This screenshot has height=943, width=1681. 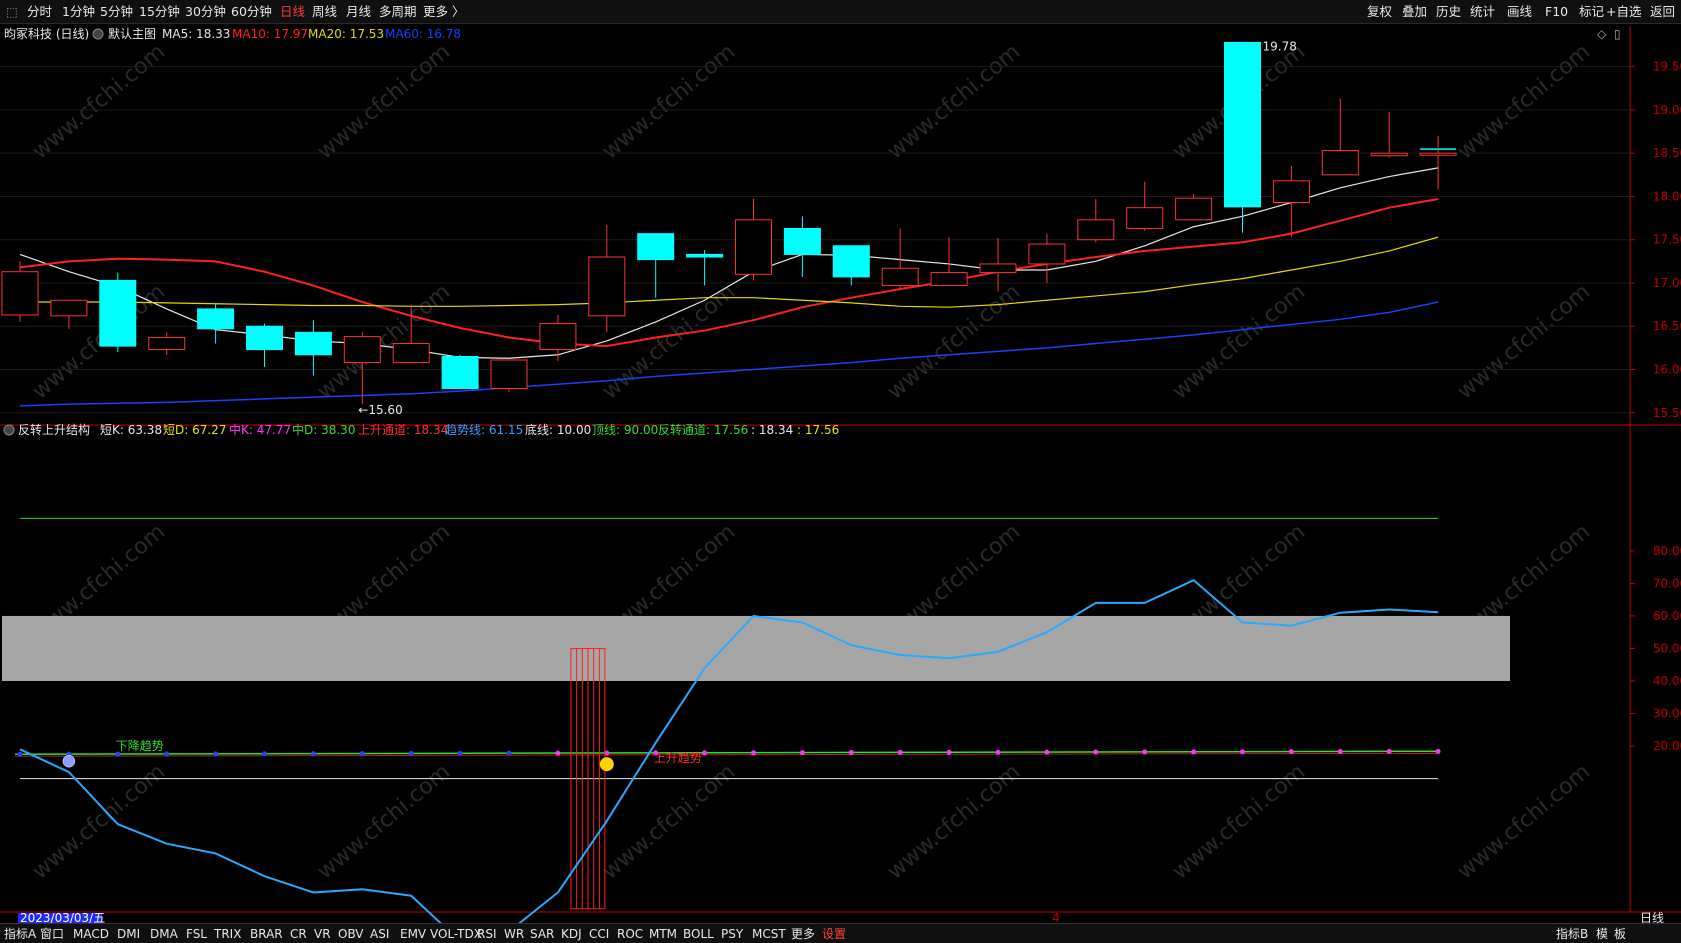 What do you see at coordinates (54, 429) in the screenshot?
I see `indicator-name: 反转上升结构` at bounding box center [54, 429].